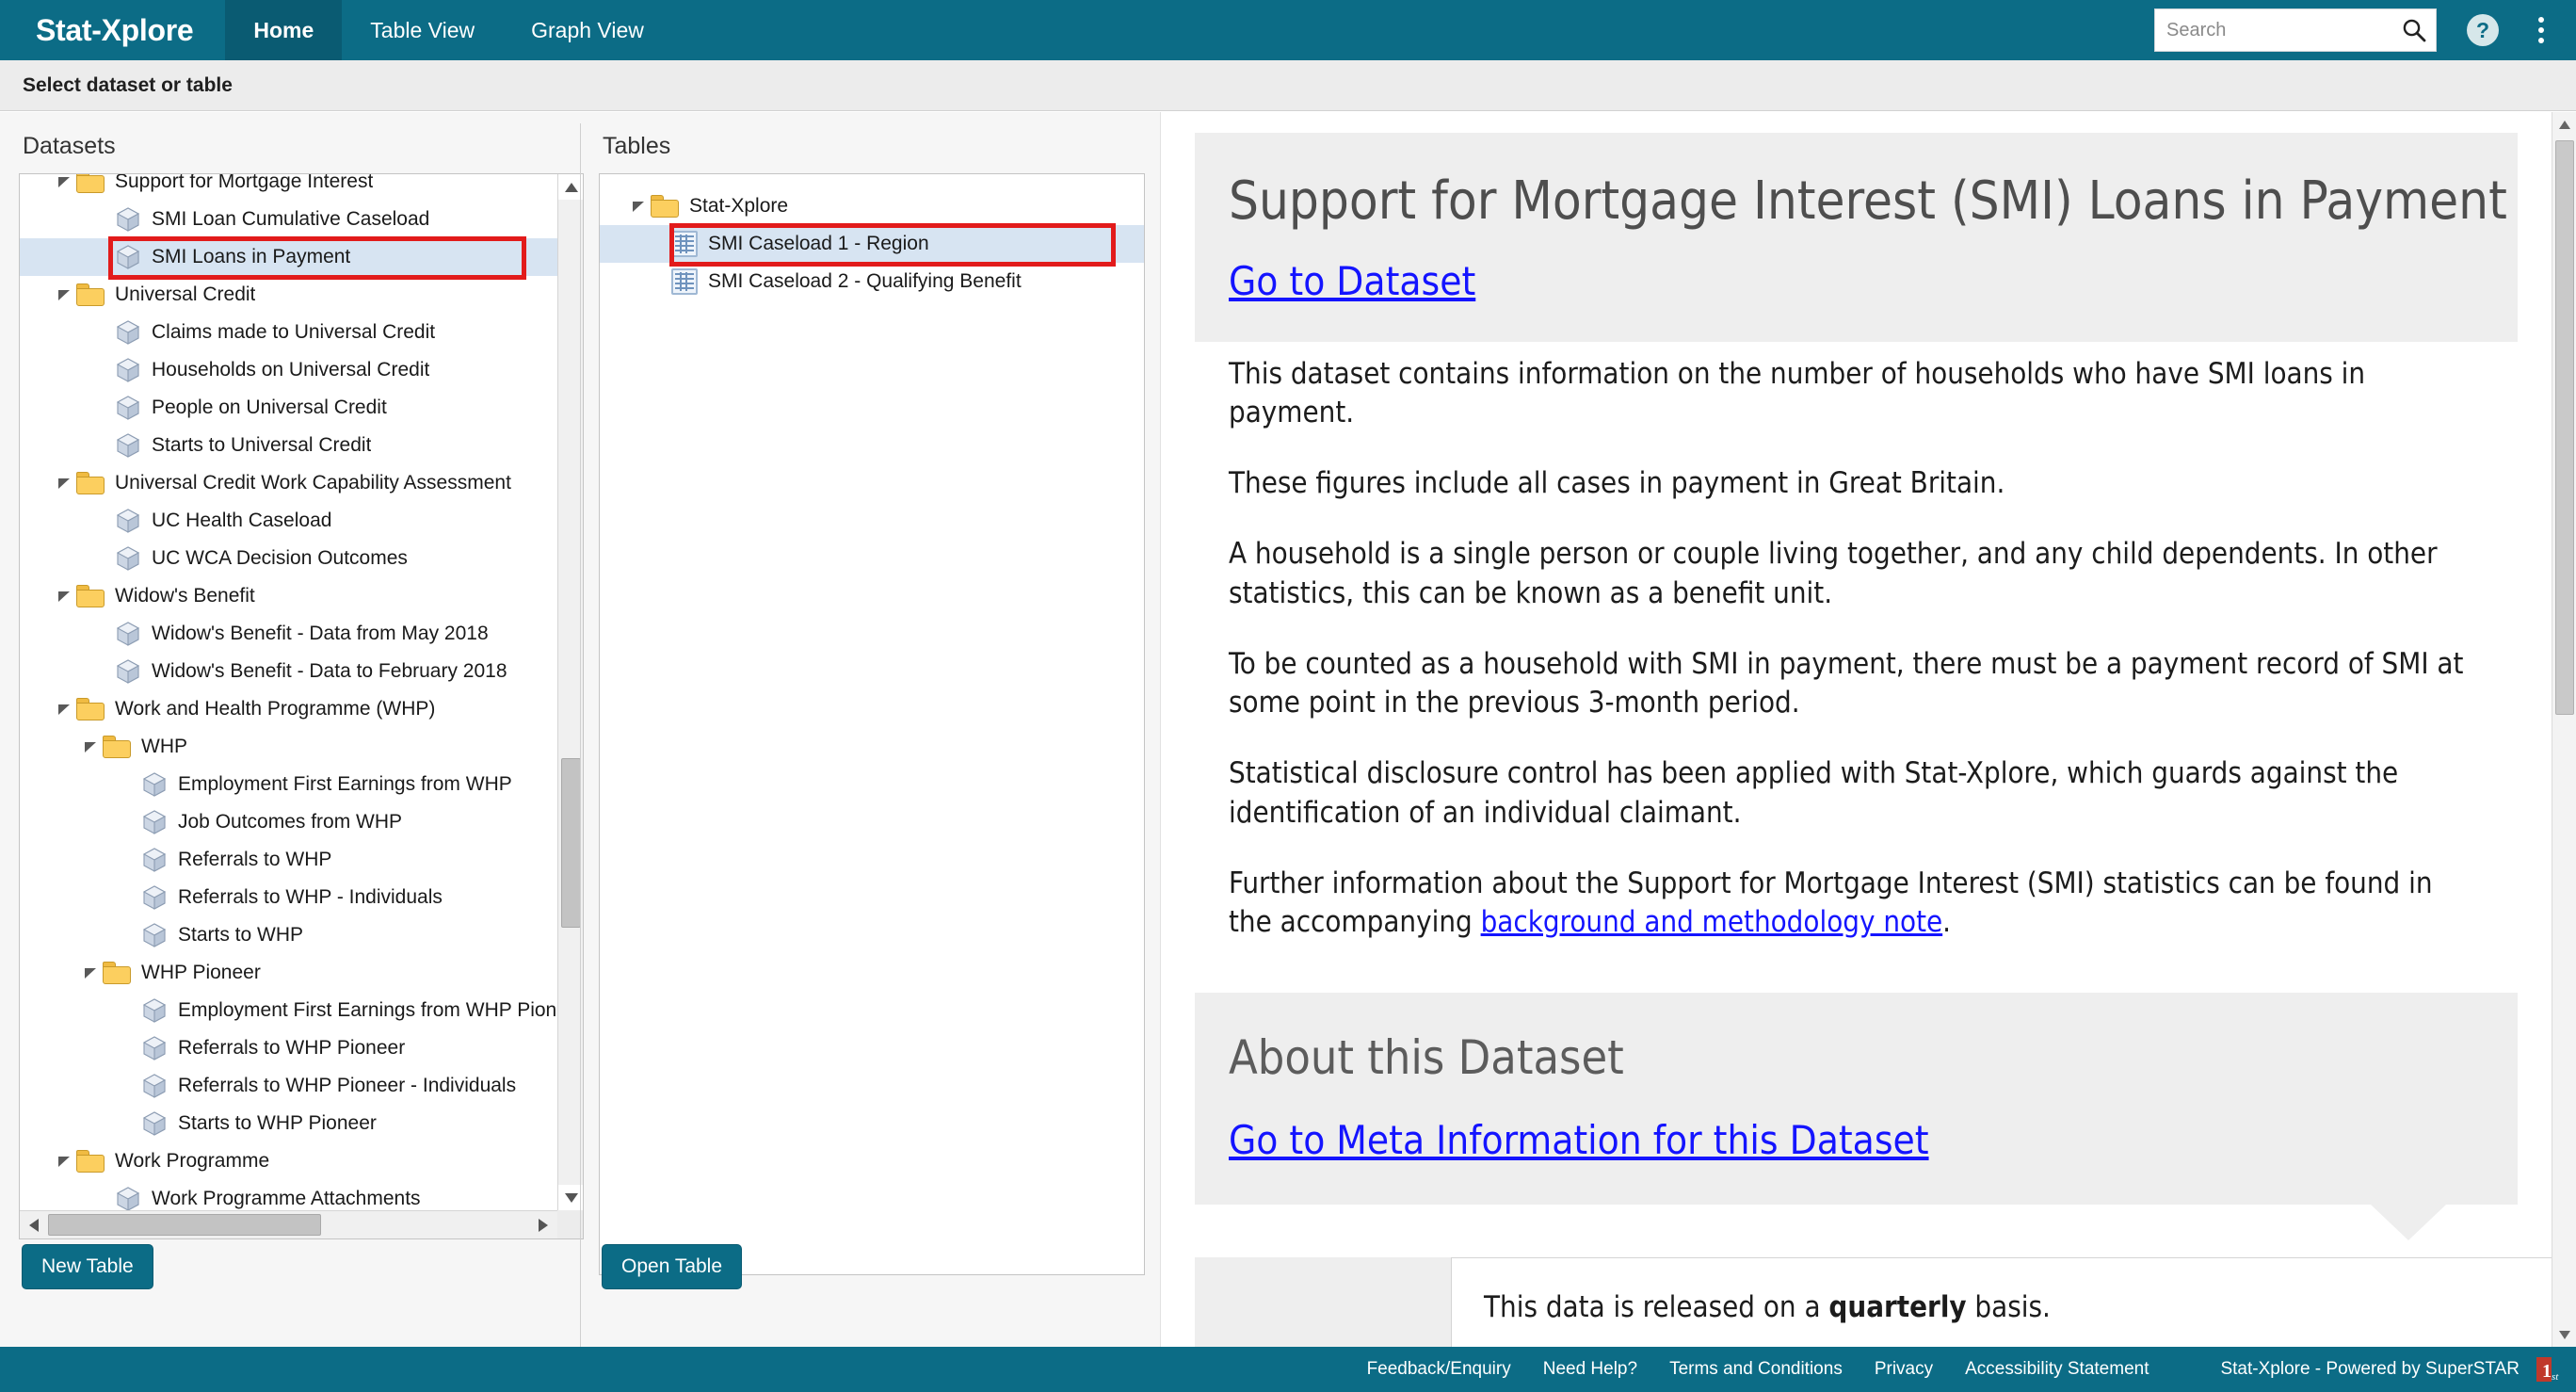 This screenshot has height=1392, width=2576. I want to click on dataset-tree-node: Widow's Benefit, so click(288, 596).